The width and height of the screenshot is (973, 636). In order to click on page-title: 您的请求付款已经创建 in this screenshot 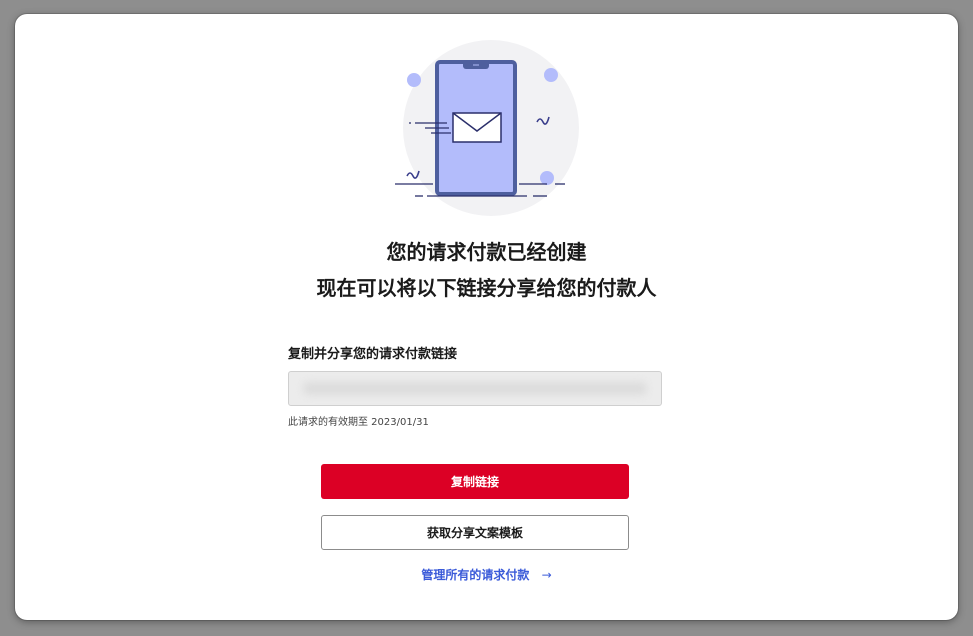, I will do `click(486, 252)`.